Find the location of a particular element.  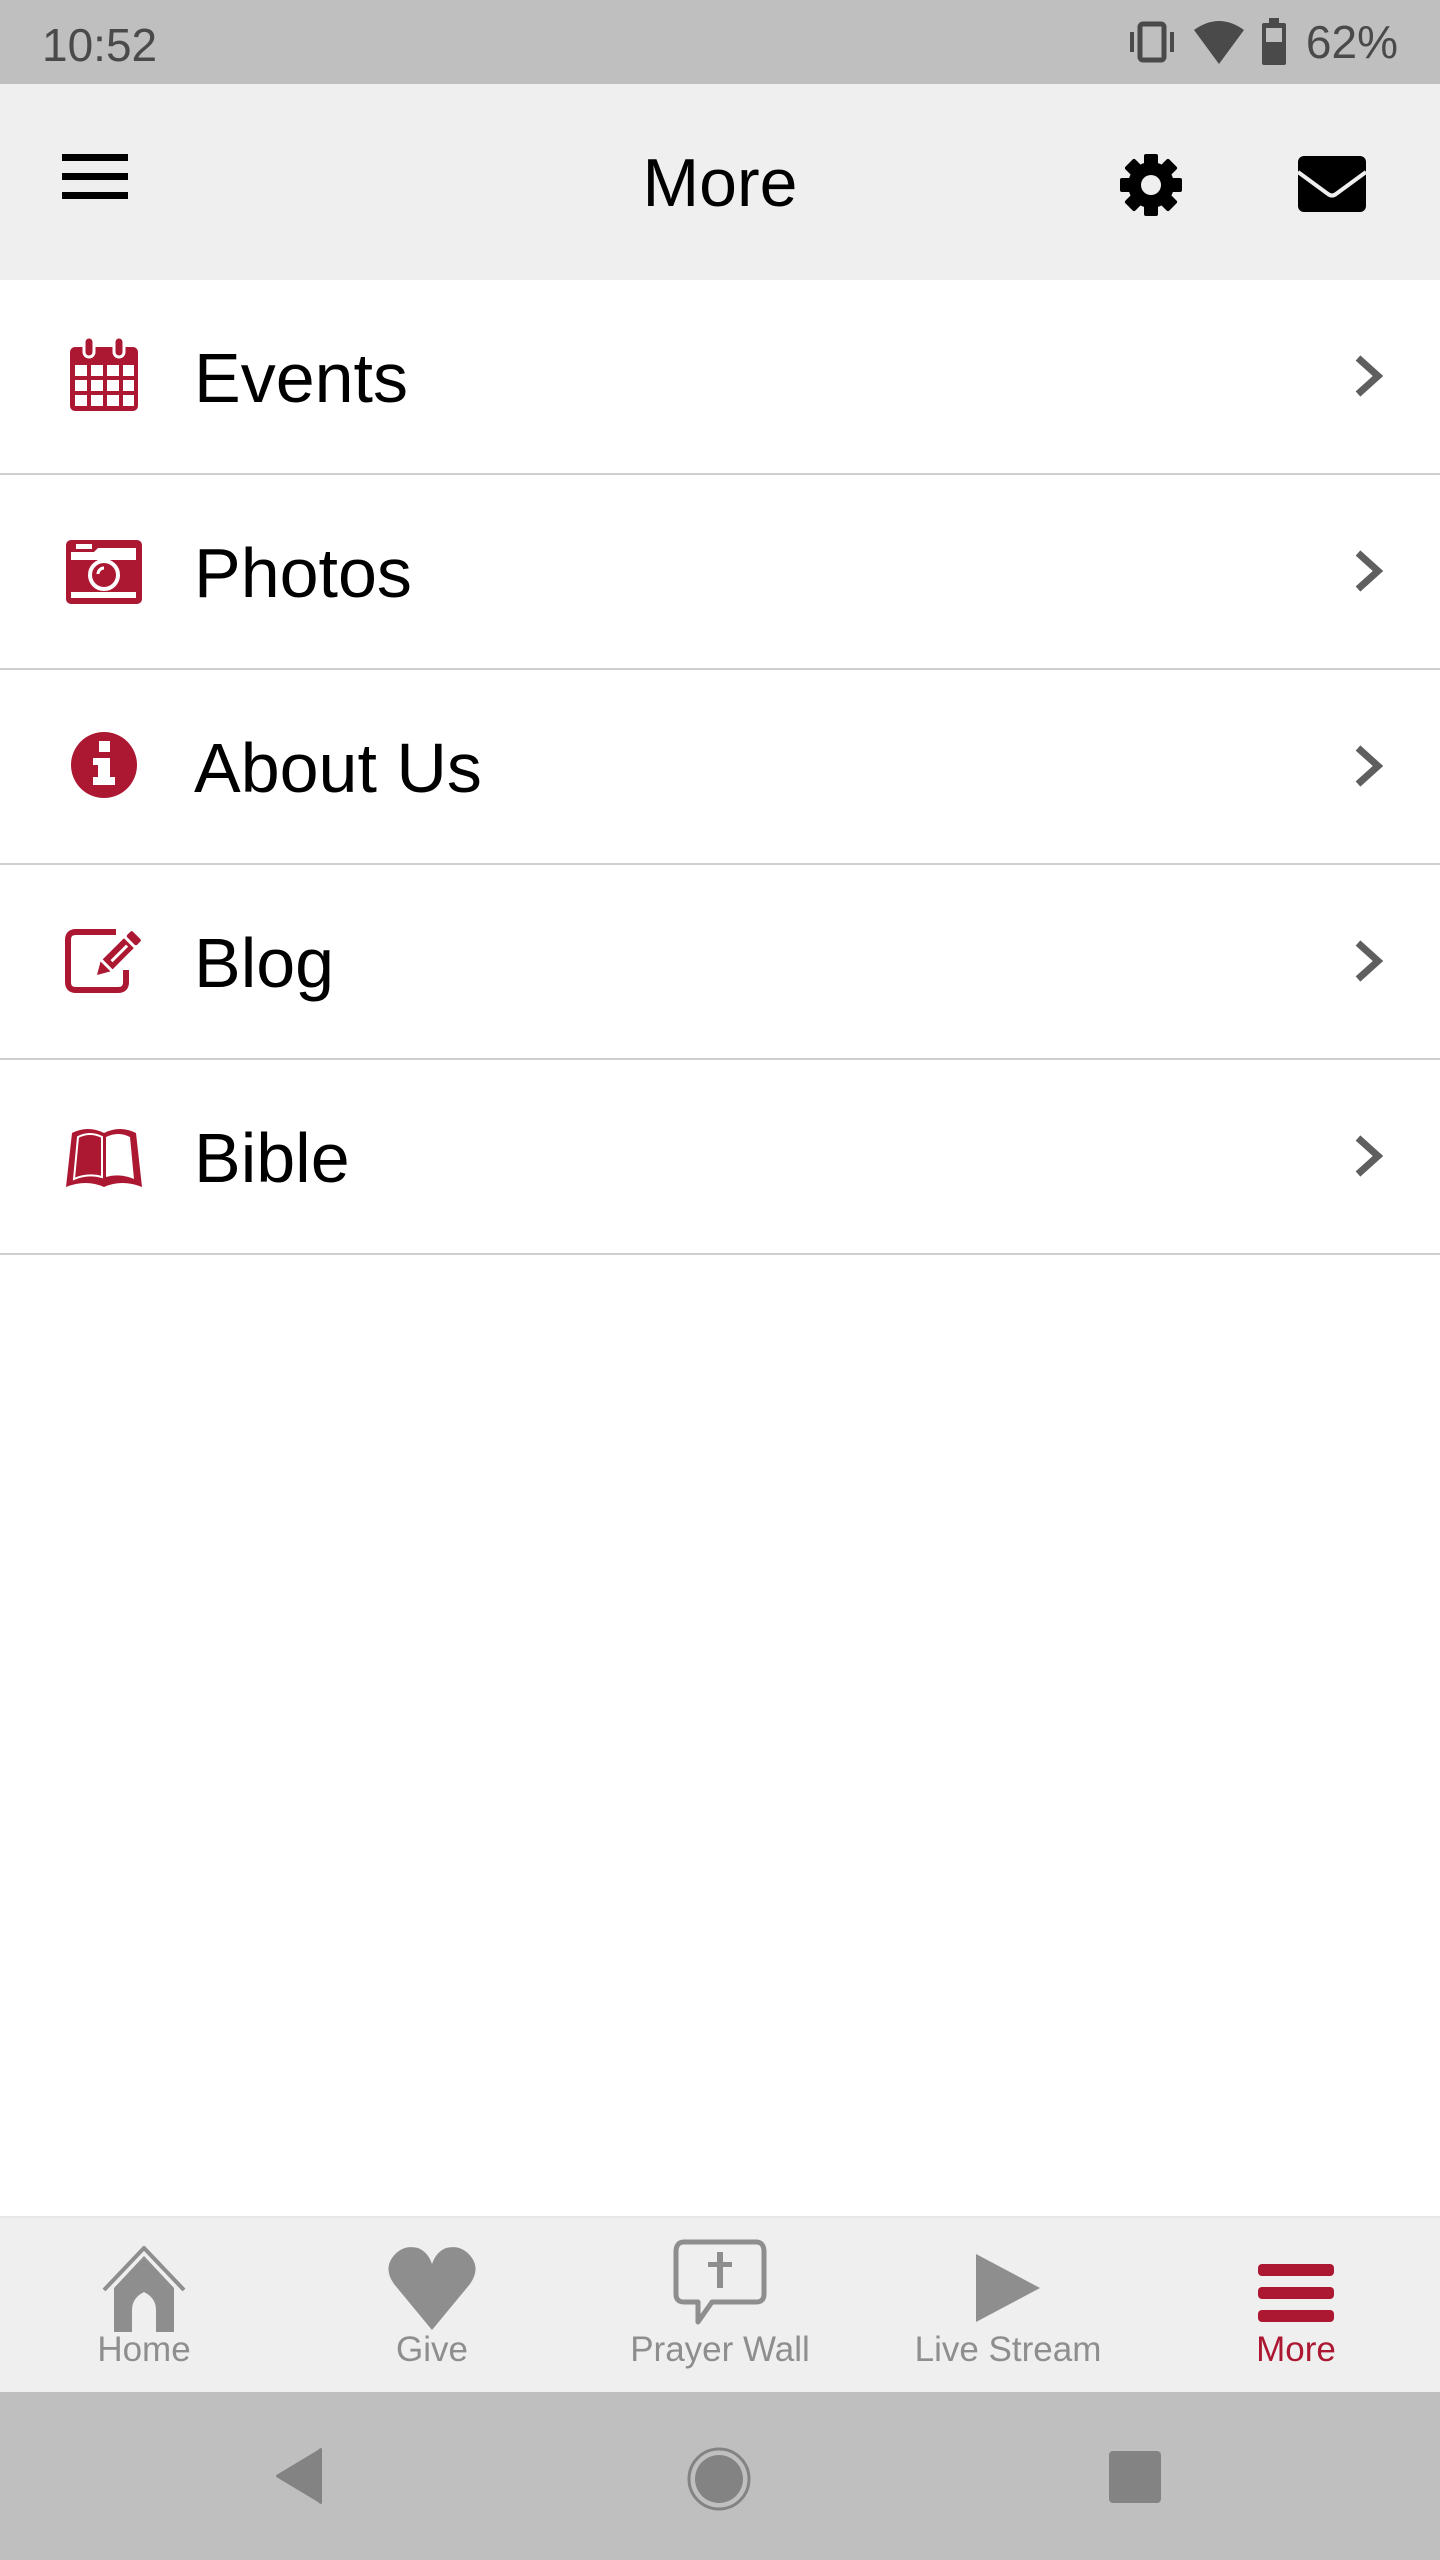

info-icon is located at coordinates (104, 765).